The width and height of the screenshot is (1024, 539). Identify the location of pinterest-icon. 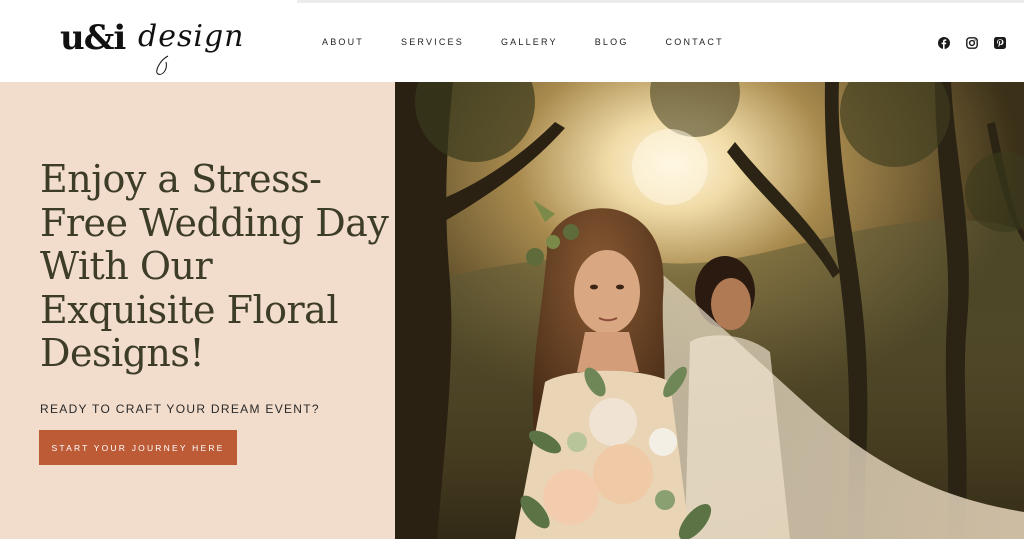
(999, 42).